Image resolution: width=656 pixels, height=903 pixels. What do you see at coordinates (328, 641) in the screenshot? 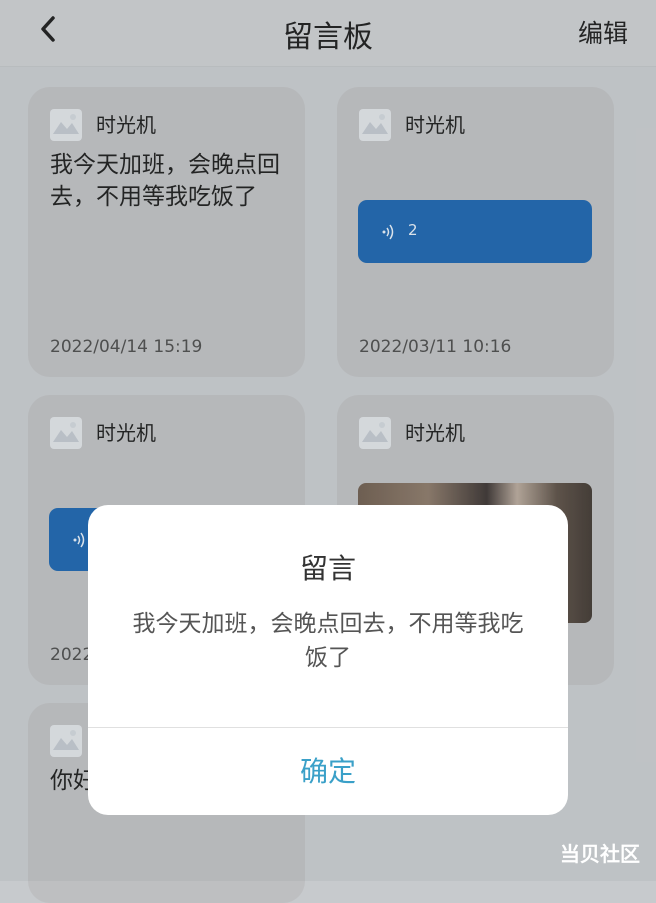
I see `dialog-message: 我今天加班，会晚点回去，不用等我吃饭了` at bounding box center [328, 641].